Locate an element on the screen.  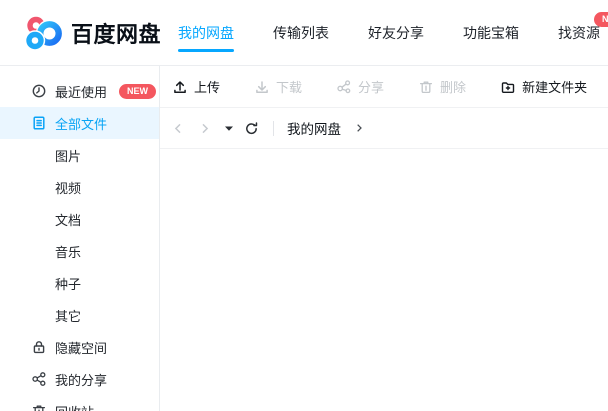
sidebar-item-others: 其它 is located at coordinates (79, 315).